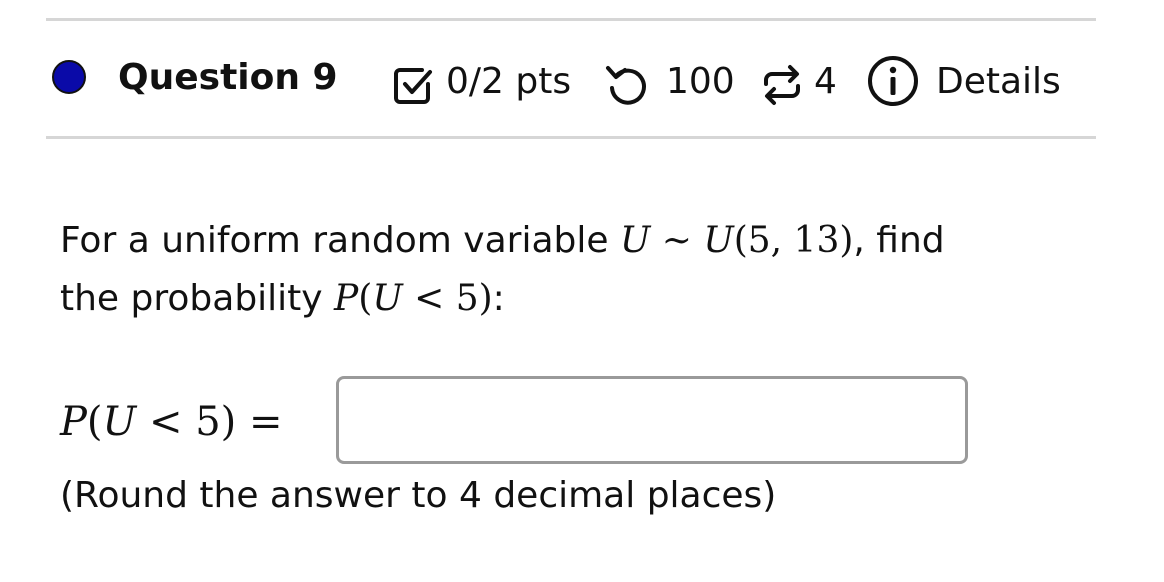 Image resolution: width=1164 pixels, height=582 pixels. I want to click on math-dist: U, so click(718, 240).